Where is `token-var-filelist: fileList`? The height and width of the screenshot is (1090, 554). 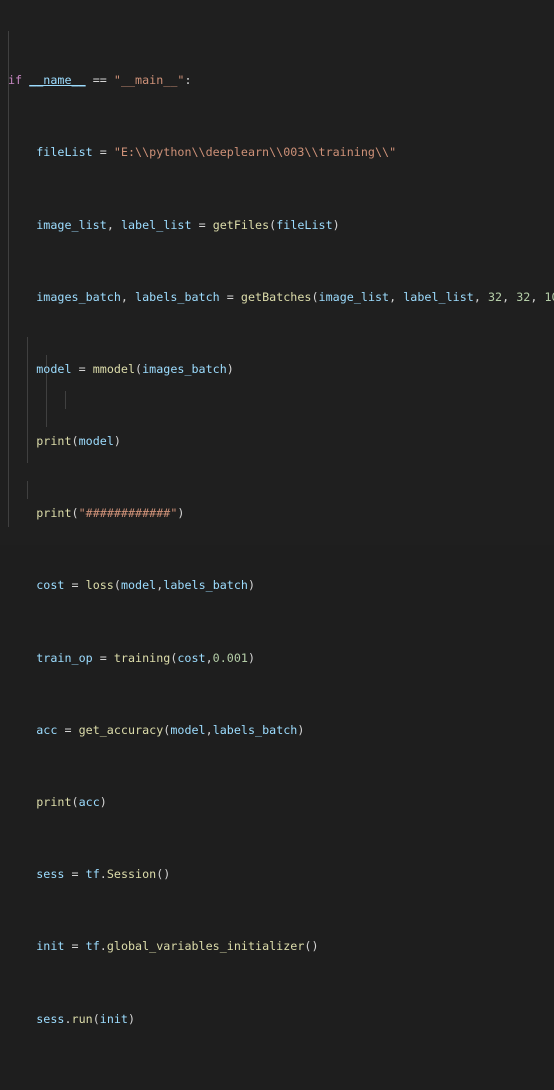 token-var-filelist: fileList is located at coordinates (64, 152).